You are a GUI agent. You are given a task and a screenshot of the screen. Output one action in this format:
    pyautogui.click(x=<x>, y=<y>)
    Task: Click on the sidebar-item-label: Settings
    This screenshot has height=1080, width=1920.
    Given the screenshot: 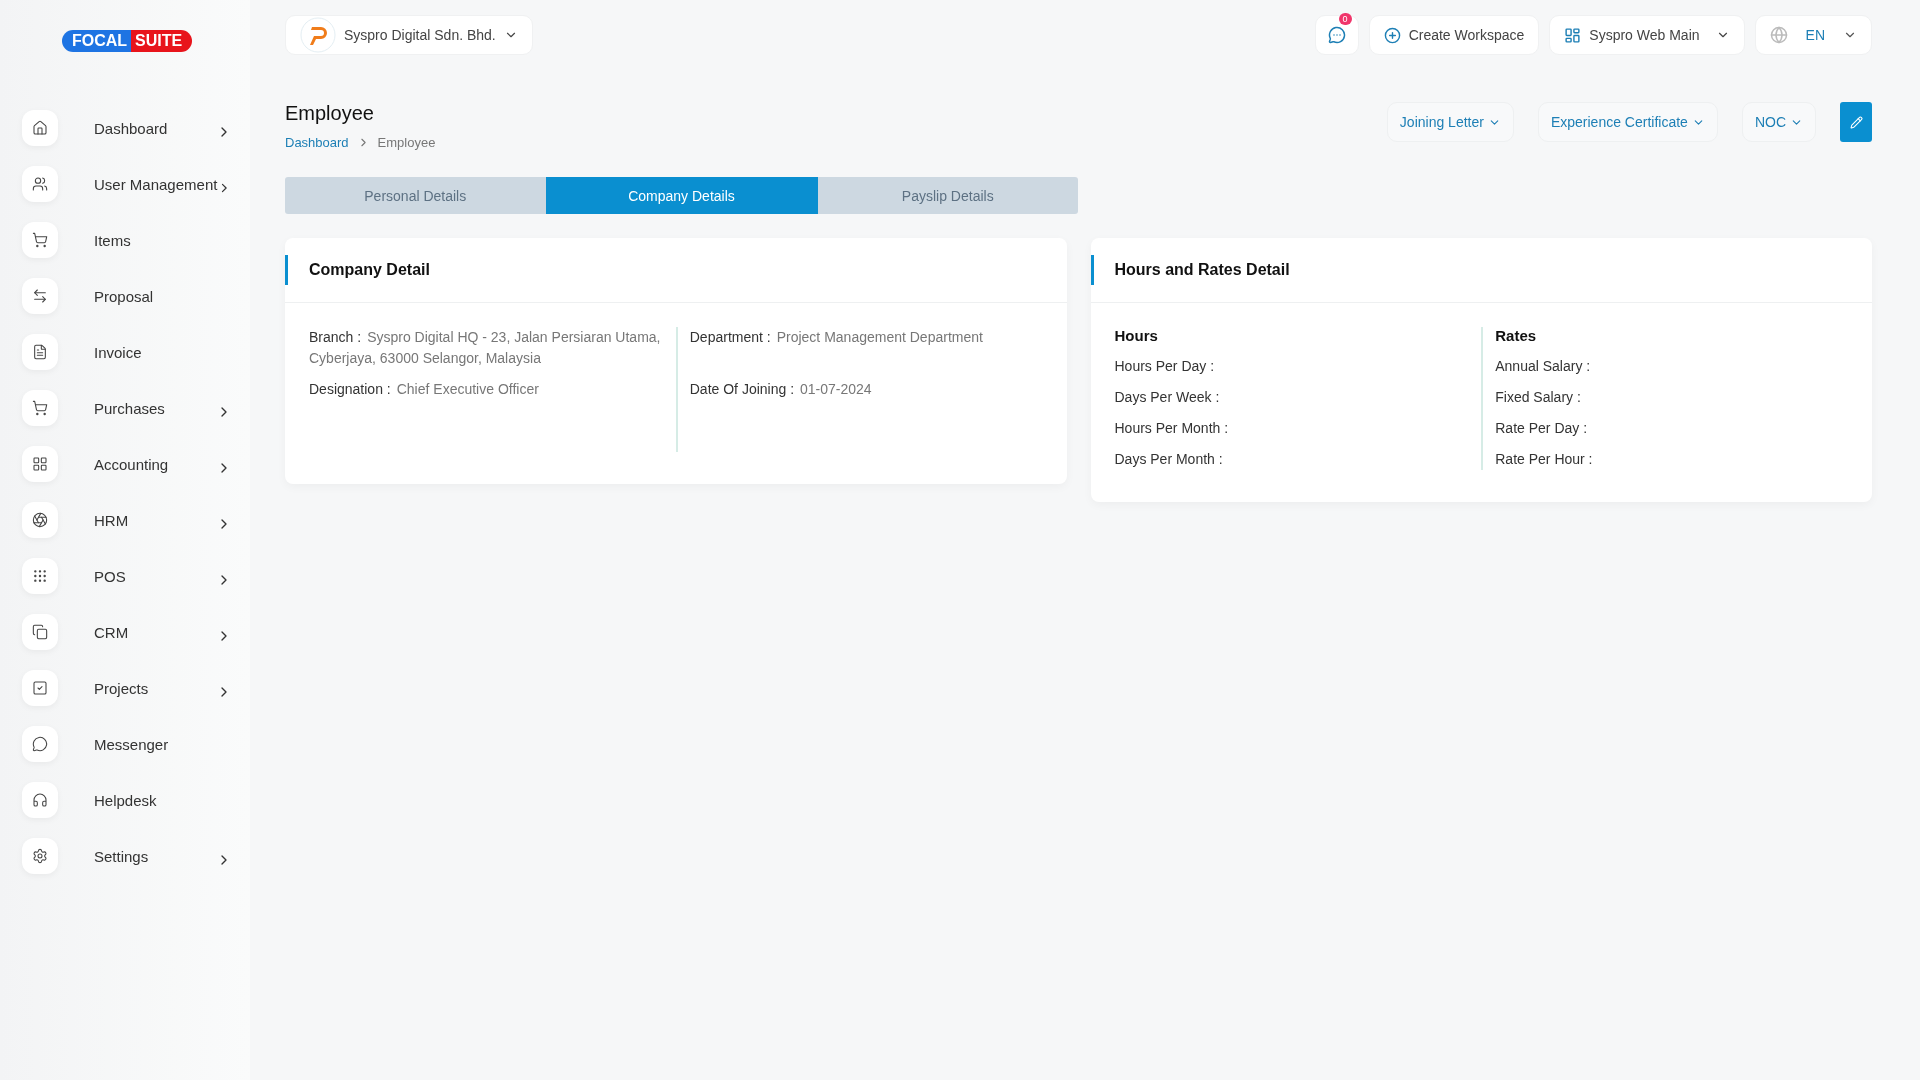 What is the action you would take?
    pyautogui.click(x=122, y=856)
    